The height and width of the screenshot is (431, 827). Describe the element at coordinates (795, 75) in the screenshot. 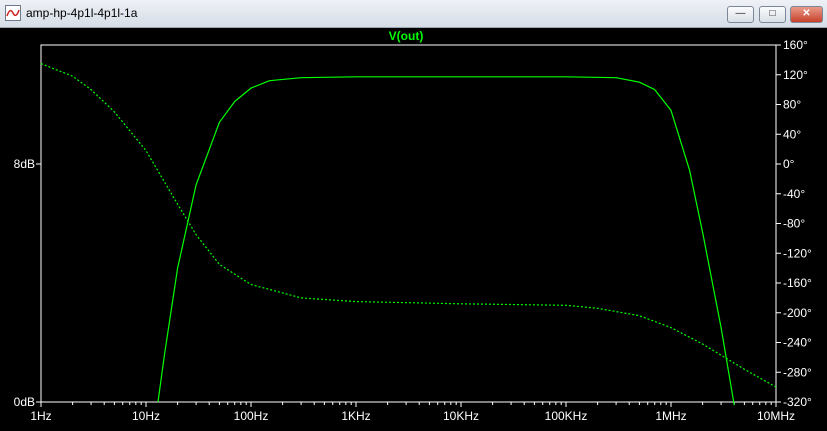

I see `y-right-tick-label: 120°` at that location.